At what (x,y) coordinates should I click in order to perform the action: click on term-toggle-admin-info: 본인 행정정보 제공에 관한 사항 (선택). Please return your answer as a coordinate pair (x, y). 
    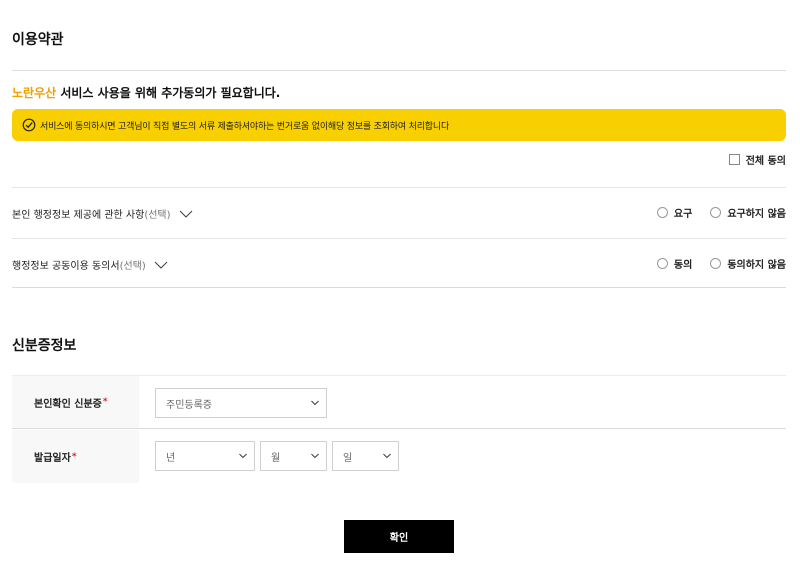
    Looking at the image, I should click on (102, 213).